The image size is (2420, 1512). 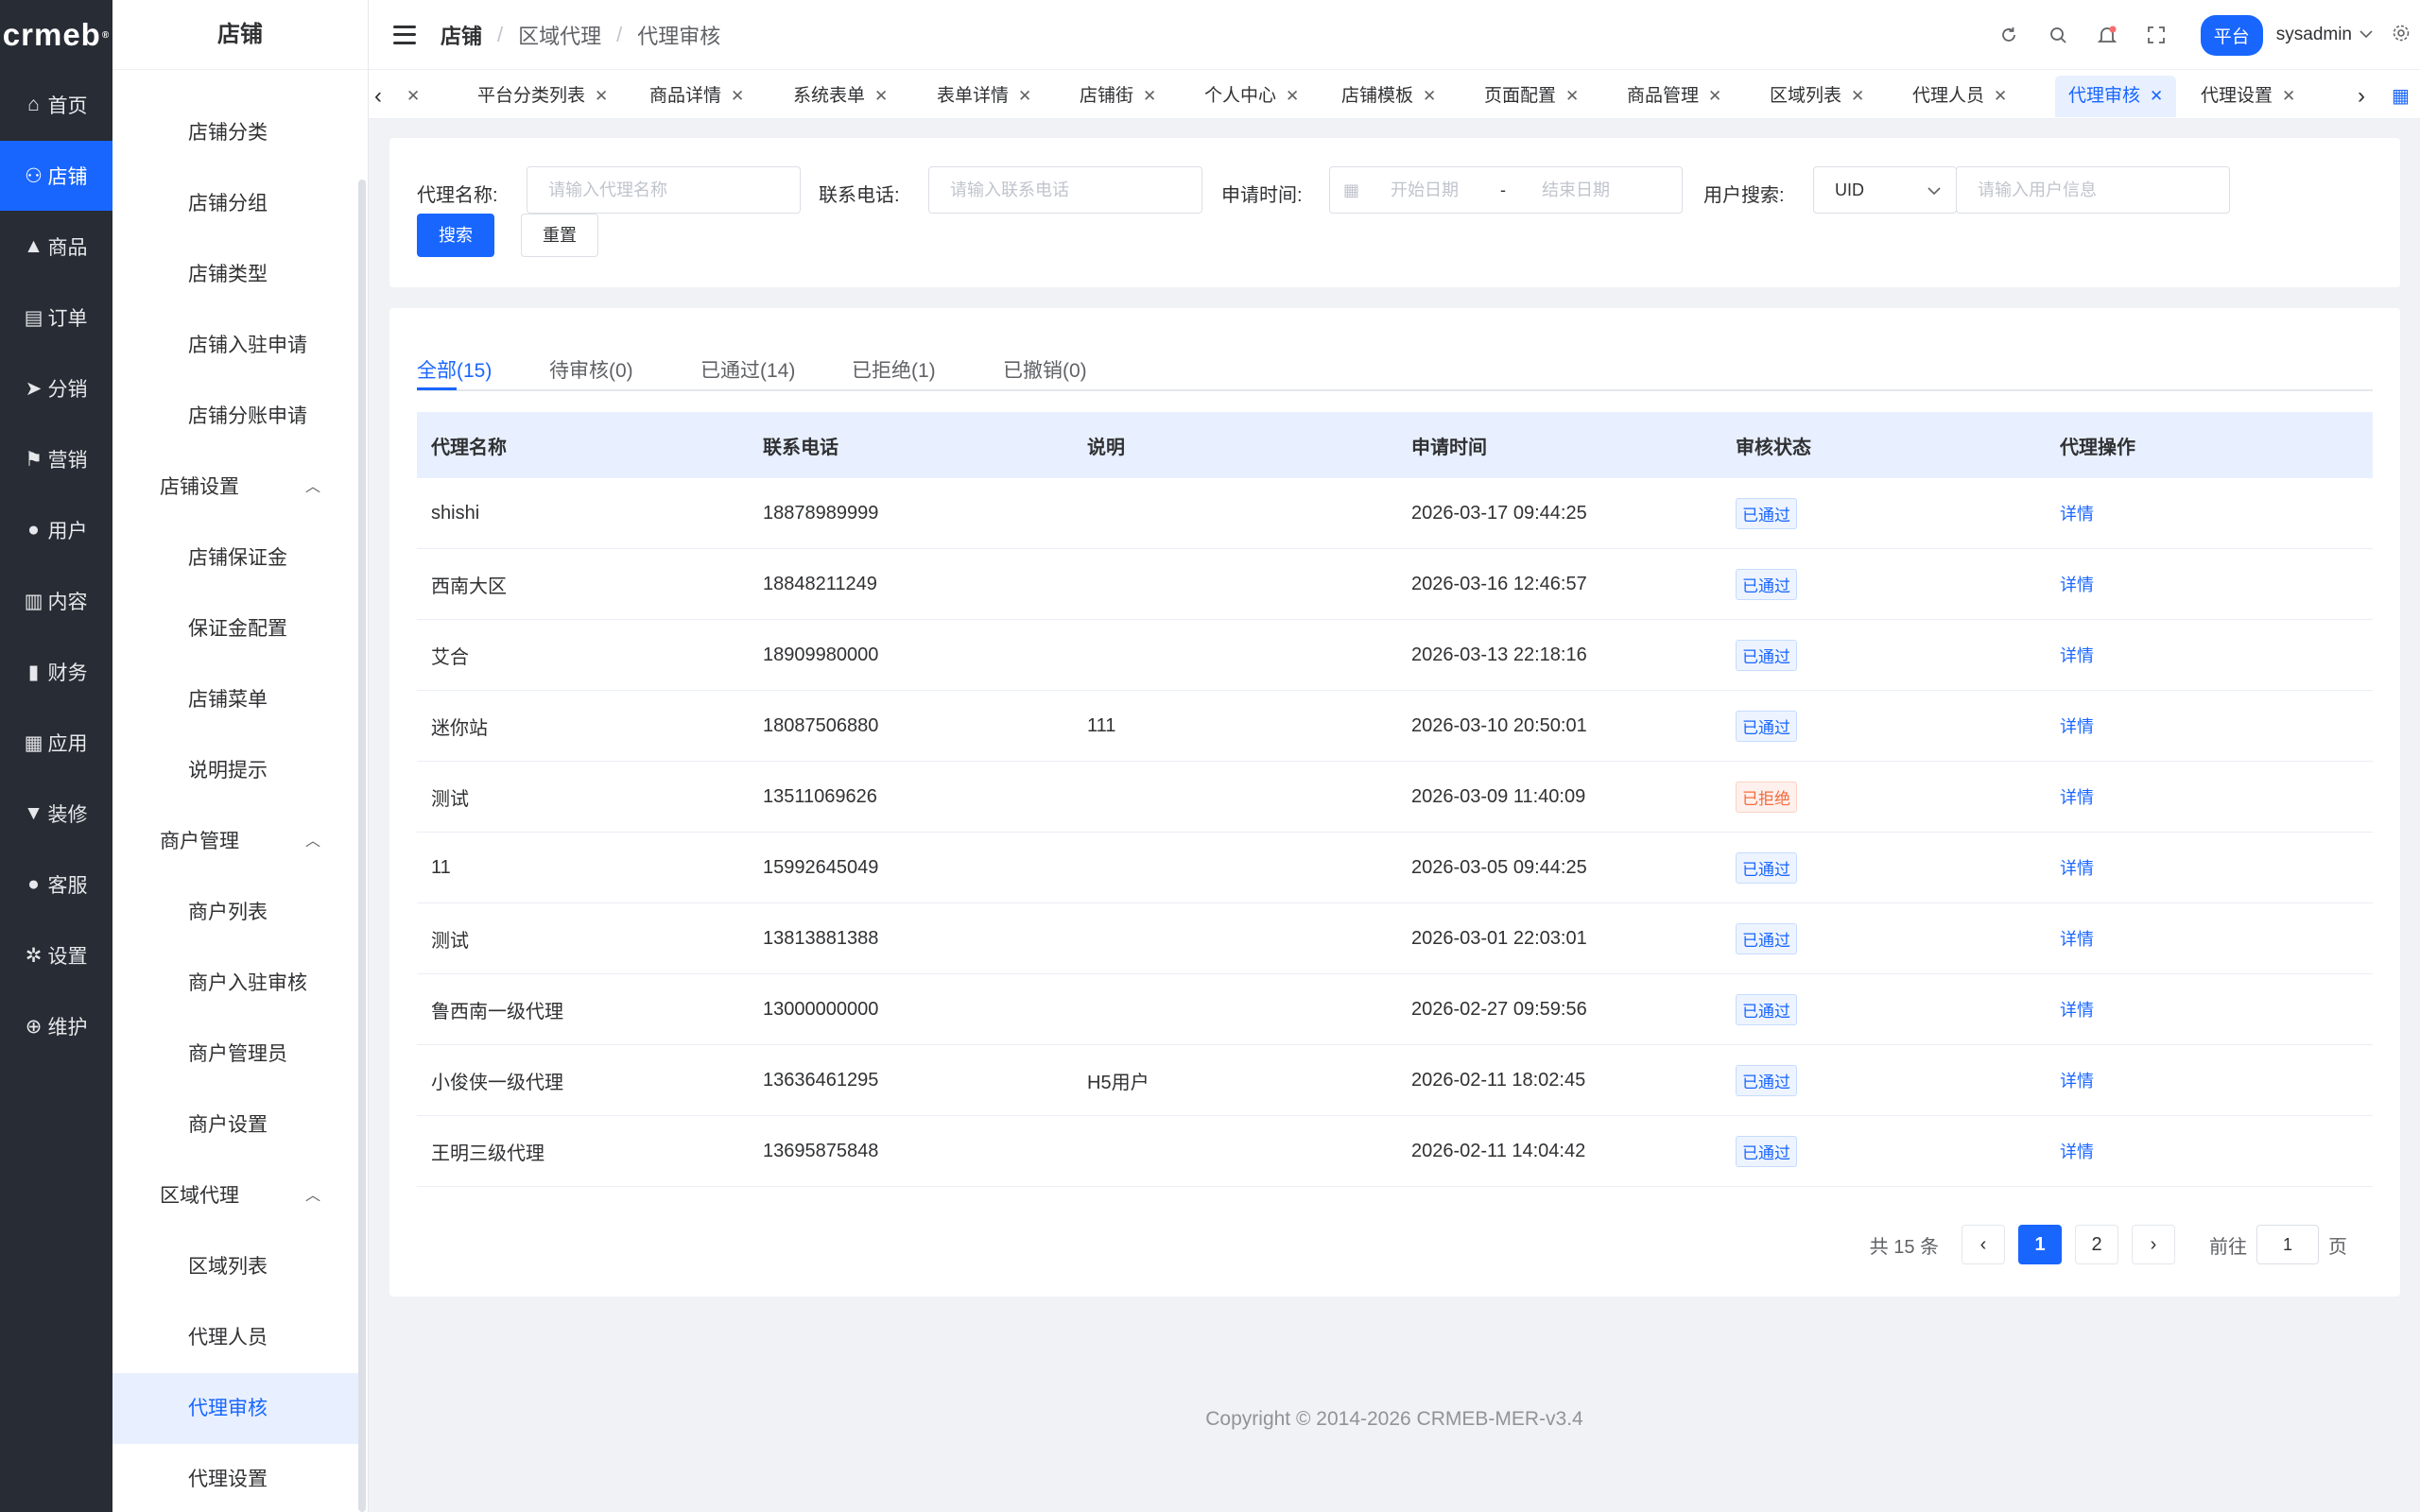 What do you see at coordinates (1388, 96) in the screenshot?
I see `page-tab: 店铺模板 ✕` at bounding box center [1388, 96].